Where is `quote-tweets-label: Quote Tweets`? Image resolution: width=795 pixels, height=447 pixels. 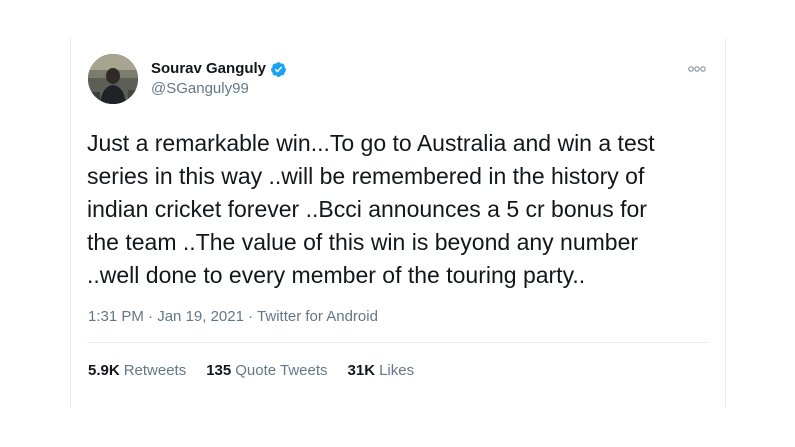
quote-tweets-label: Quote Tweets is located at coordinates (281, 370).